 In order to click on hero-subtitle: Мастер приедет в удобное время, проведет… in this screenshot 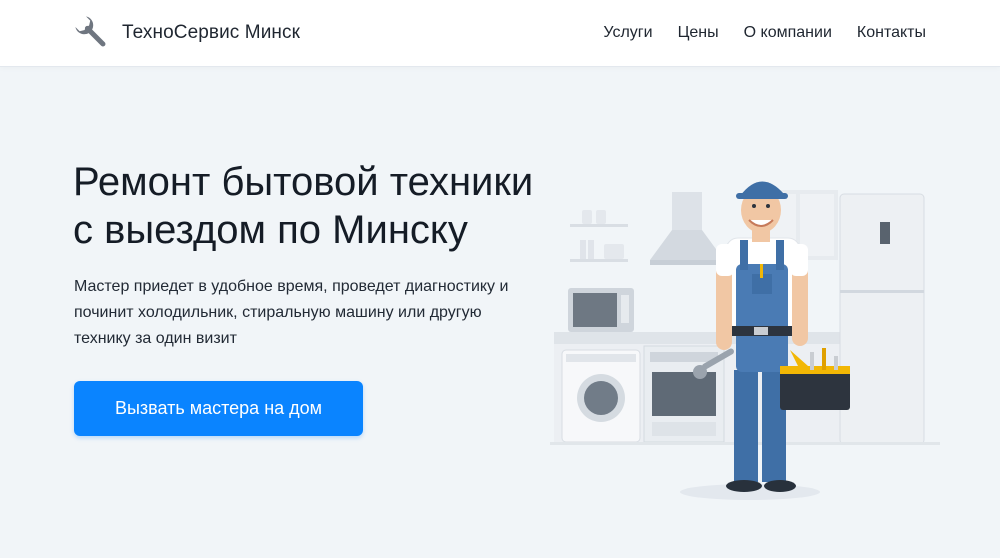, I will do `click(291, 312)`.